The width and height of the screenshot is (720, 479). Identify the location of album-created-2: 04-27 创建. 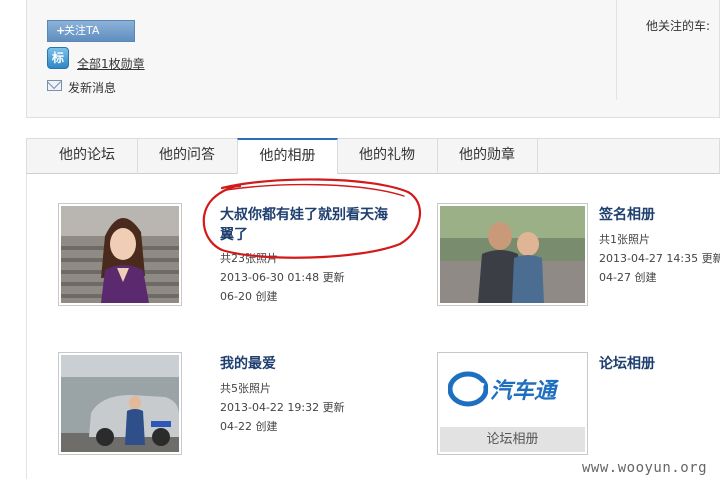
(628, 277).